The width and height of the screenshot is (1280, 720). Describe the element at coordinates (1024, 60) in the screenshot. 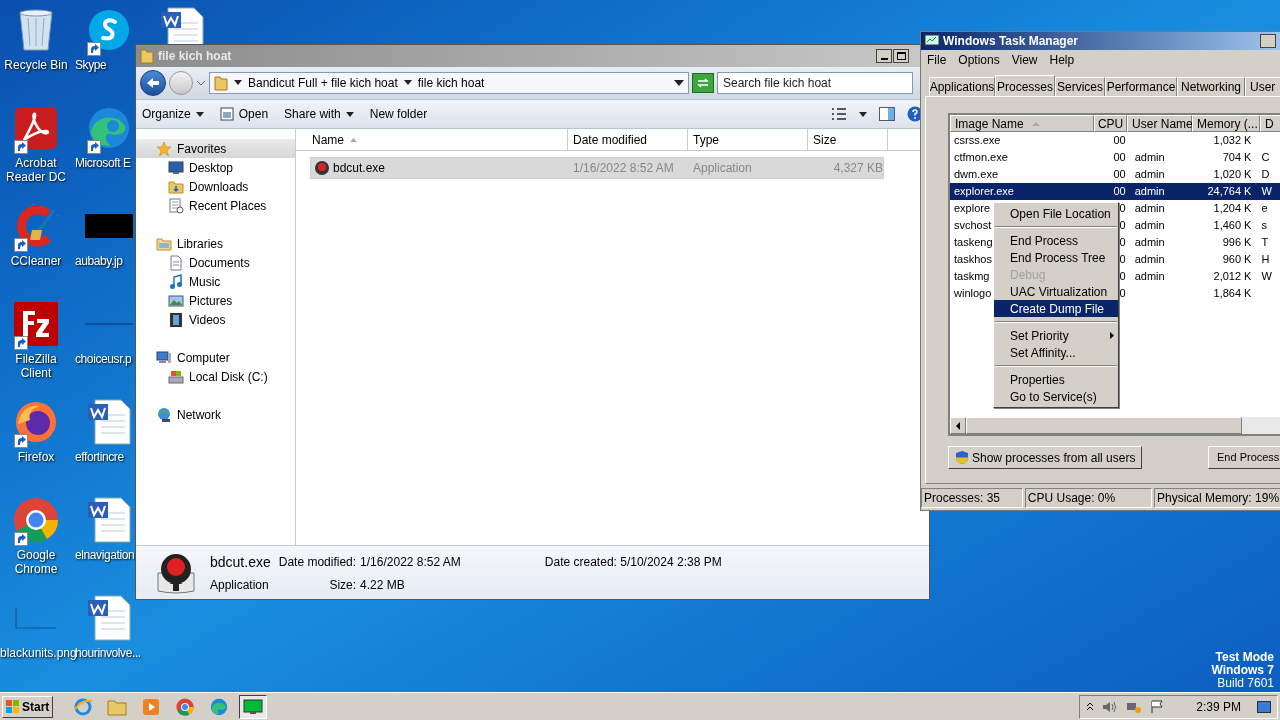

I see `menu-item: View` at that location.